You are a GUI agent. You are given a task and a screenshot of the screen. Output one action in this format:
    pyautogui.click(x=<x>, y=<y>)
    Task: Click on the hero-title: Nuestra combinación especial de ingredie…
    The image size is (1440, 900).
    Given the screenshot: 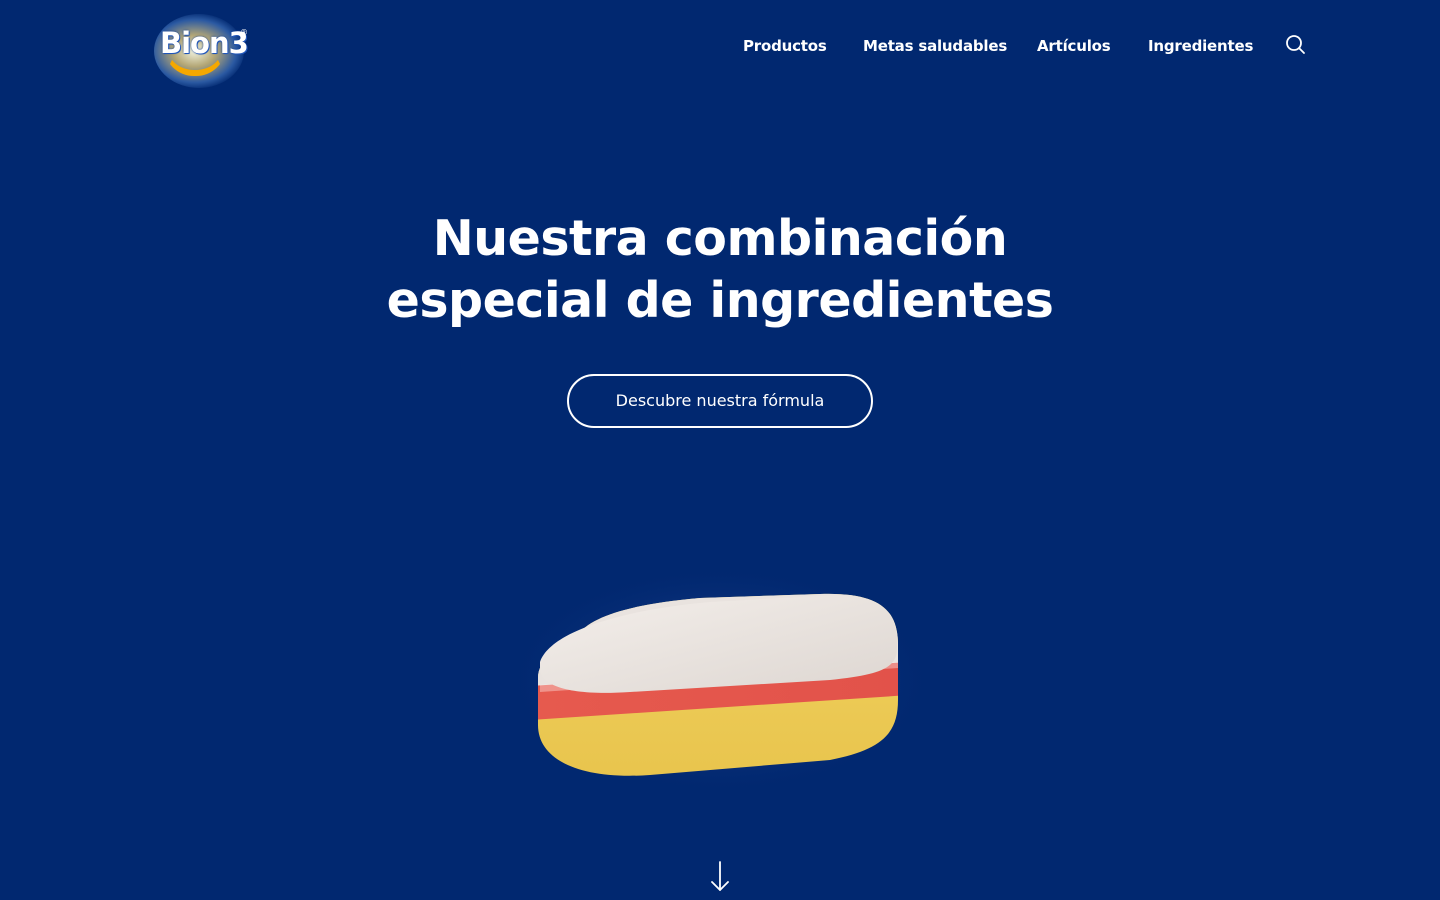 What is the action you would take?
    pyautogui.click(x=720, y=270)
    